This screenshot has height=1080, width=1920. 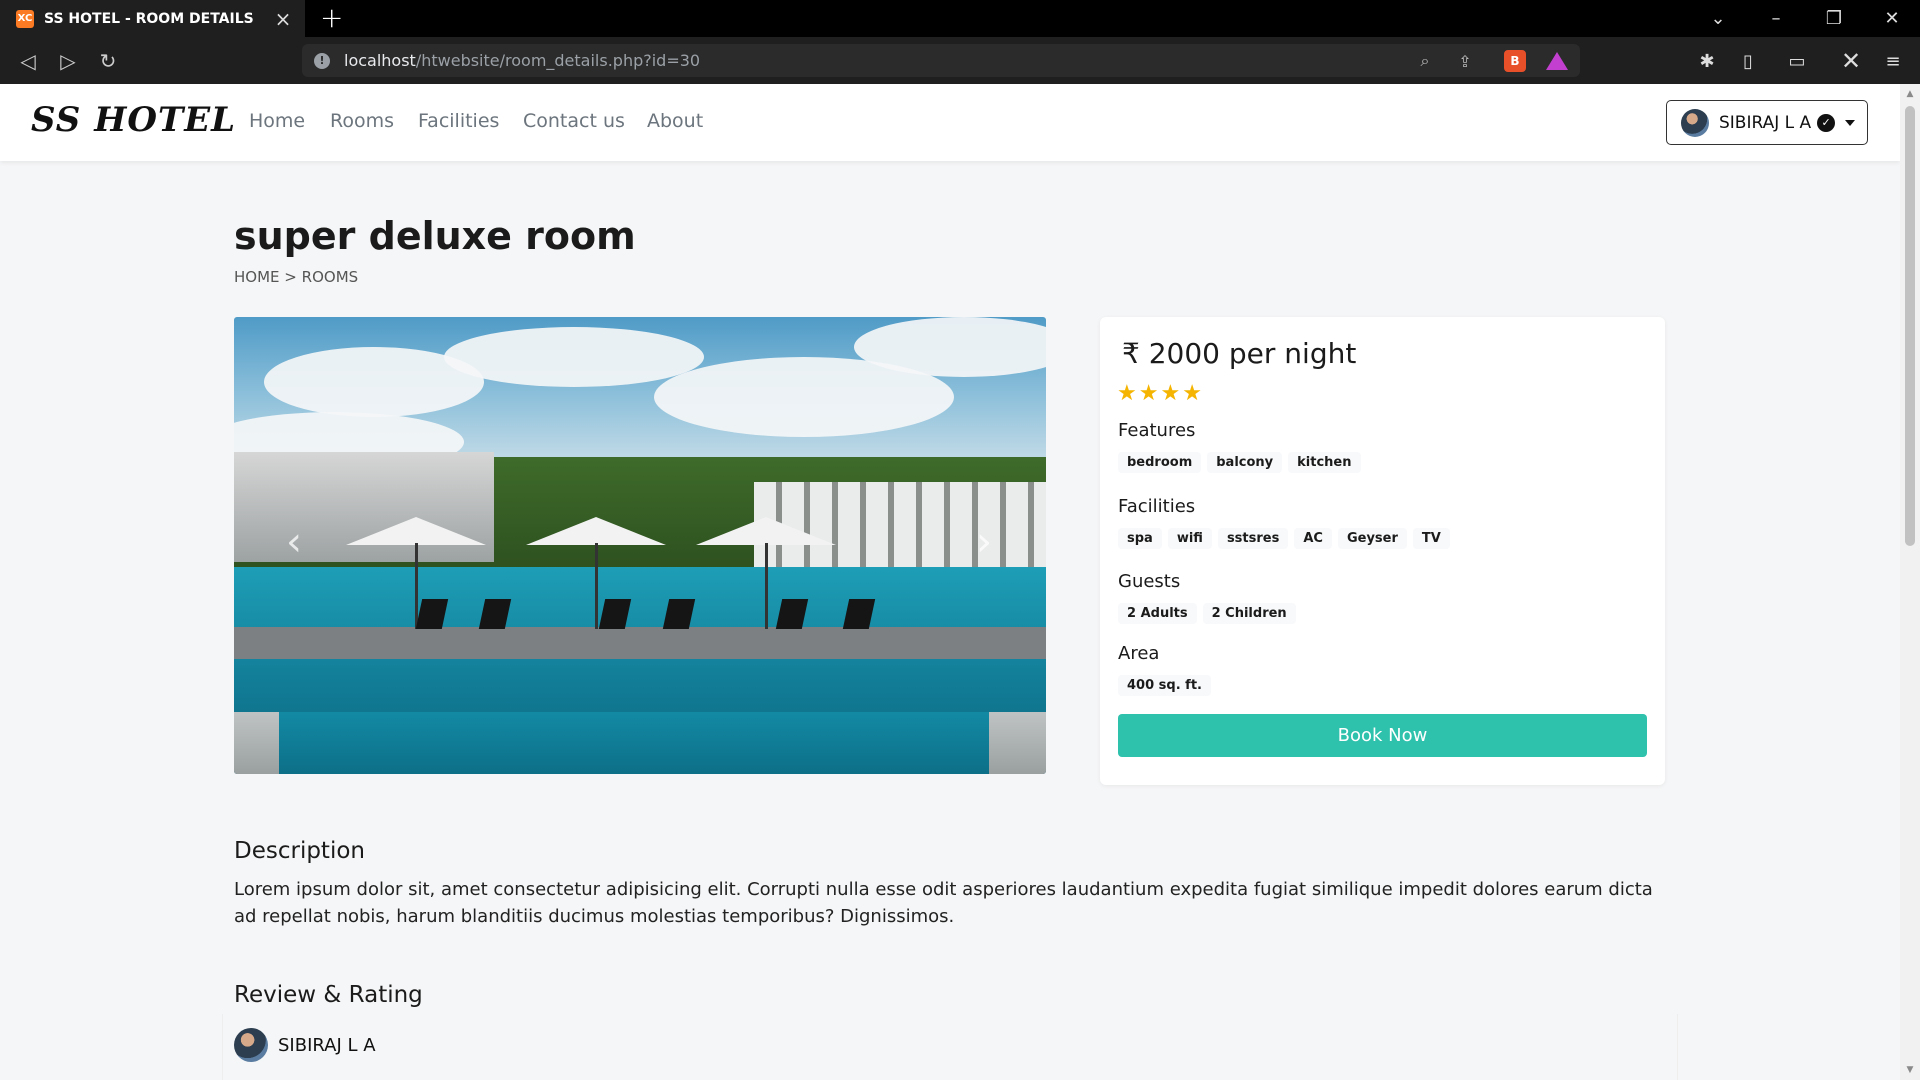 What do you see at coordinates (1910, 94) in the screenshot?
I see `scroll-up-icon: ▲` at bounding box center [1910, 94].